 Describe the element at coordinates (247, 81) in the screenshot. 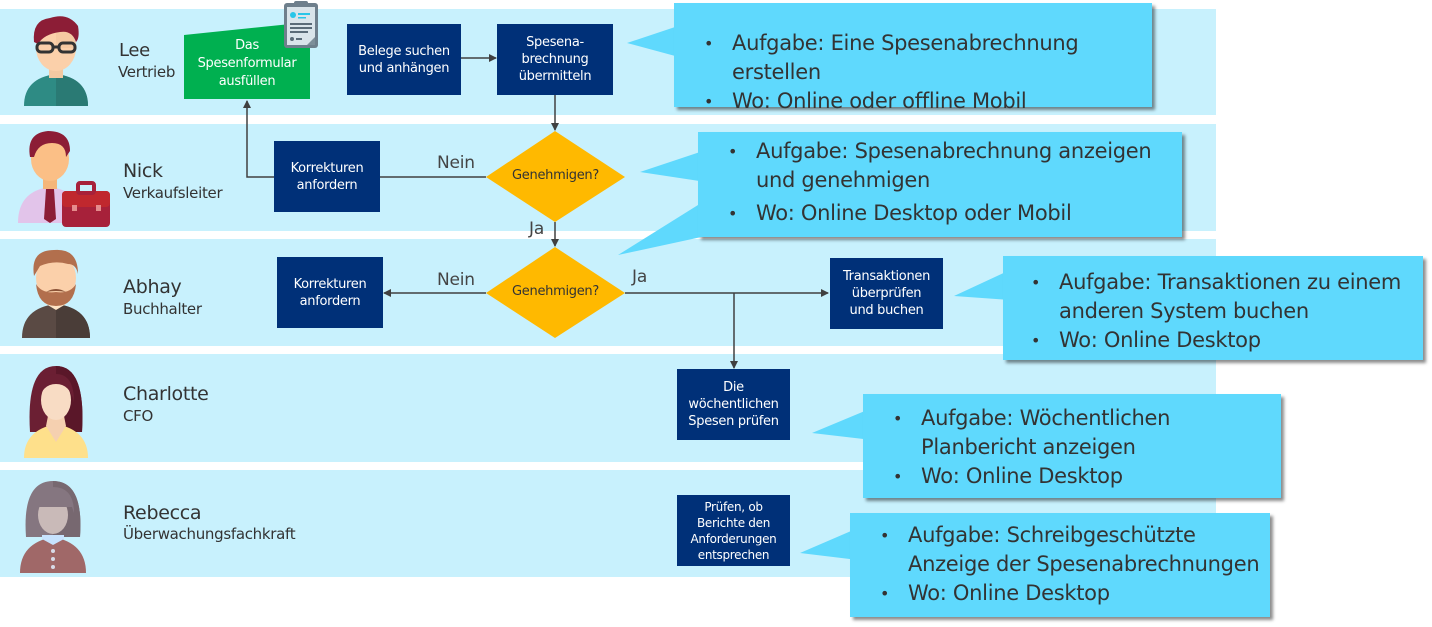

I see `step-fill-form-line-3: ausfüllen` at that location.